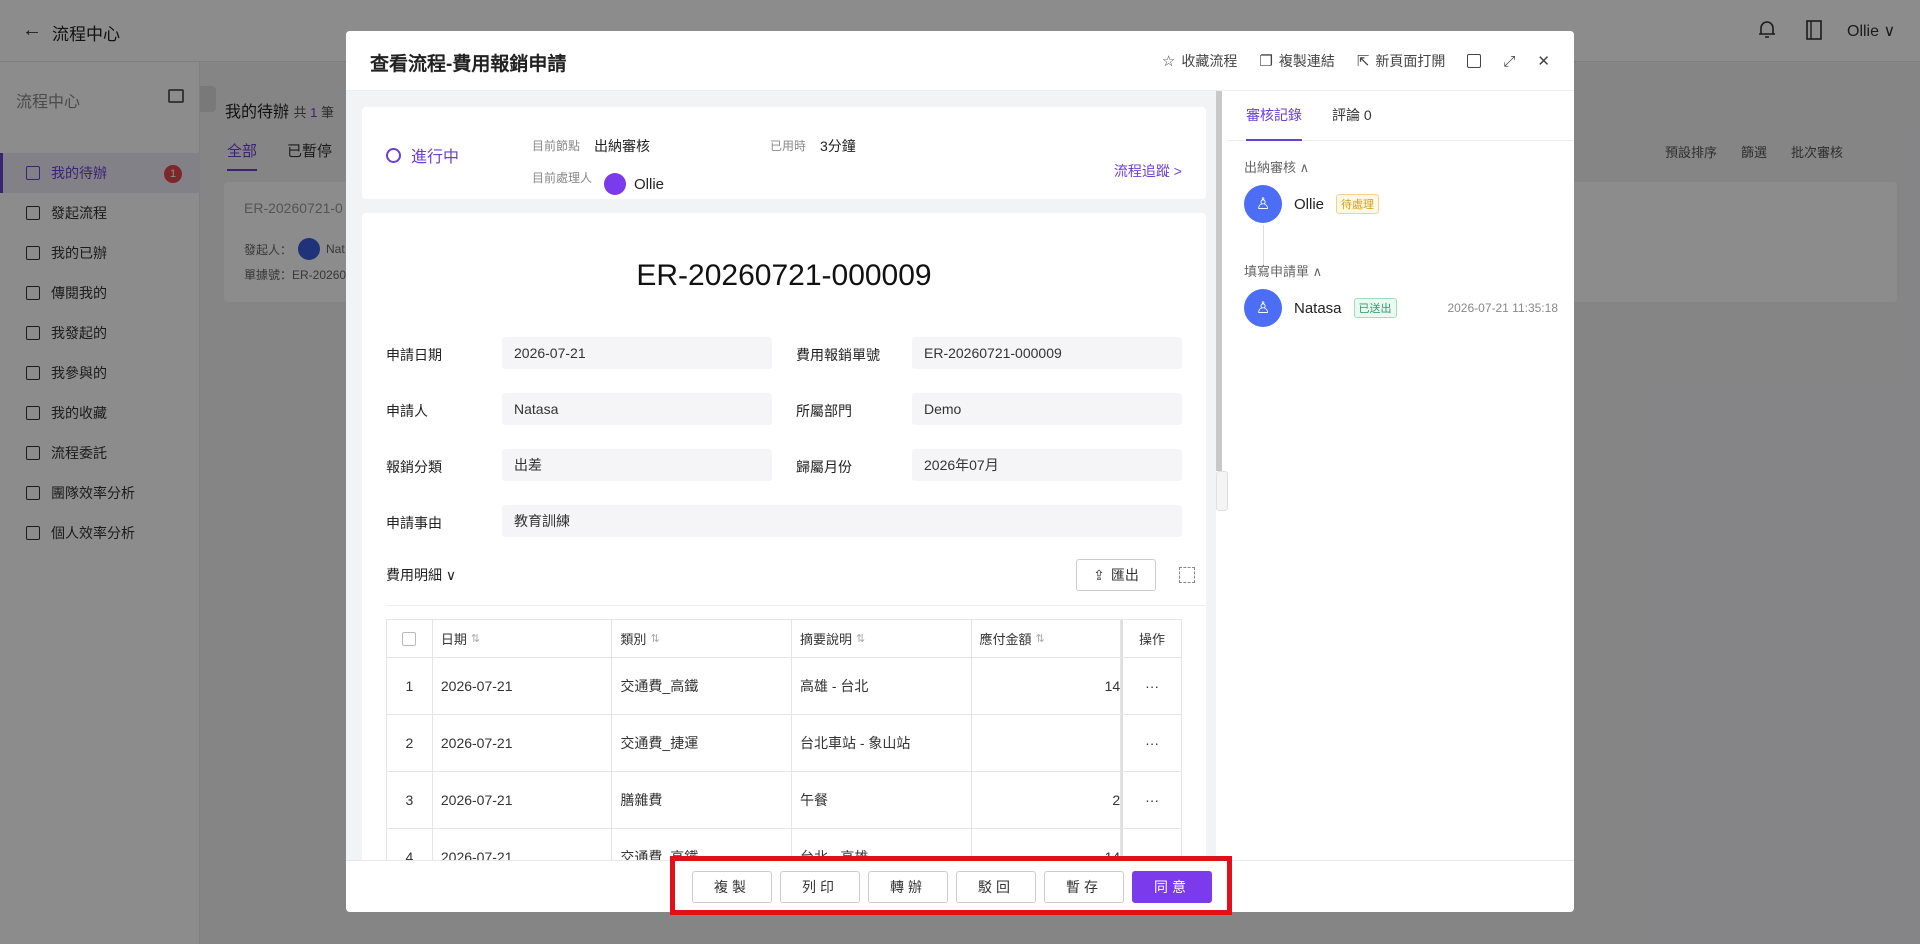 This screenshot has height=944, width=1920. Describe the element at coordinates (1199, 61) in the screenshot. I see `favorite-button: ☆ 收藏流程` at that location.